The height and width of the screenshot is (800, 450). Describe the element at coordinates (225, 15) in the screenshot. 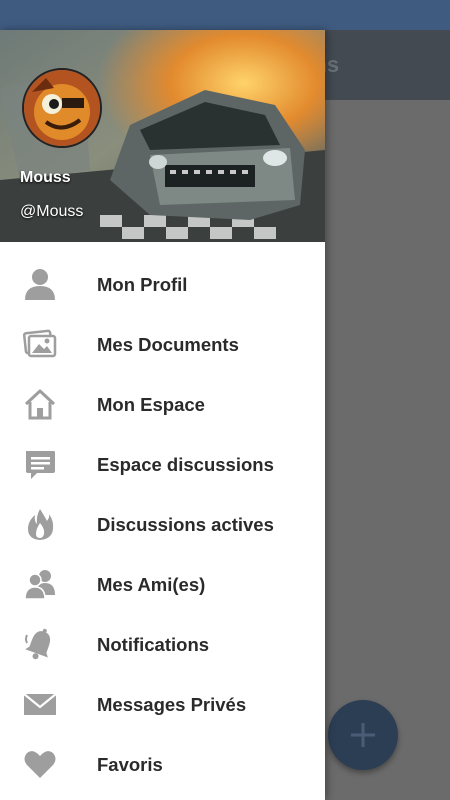

I see `status-bar` at that location.